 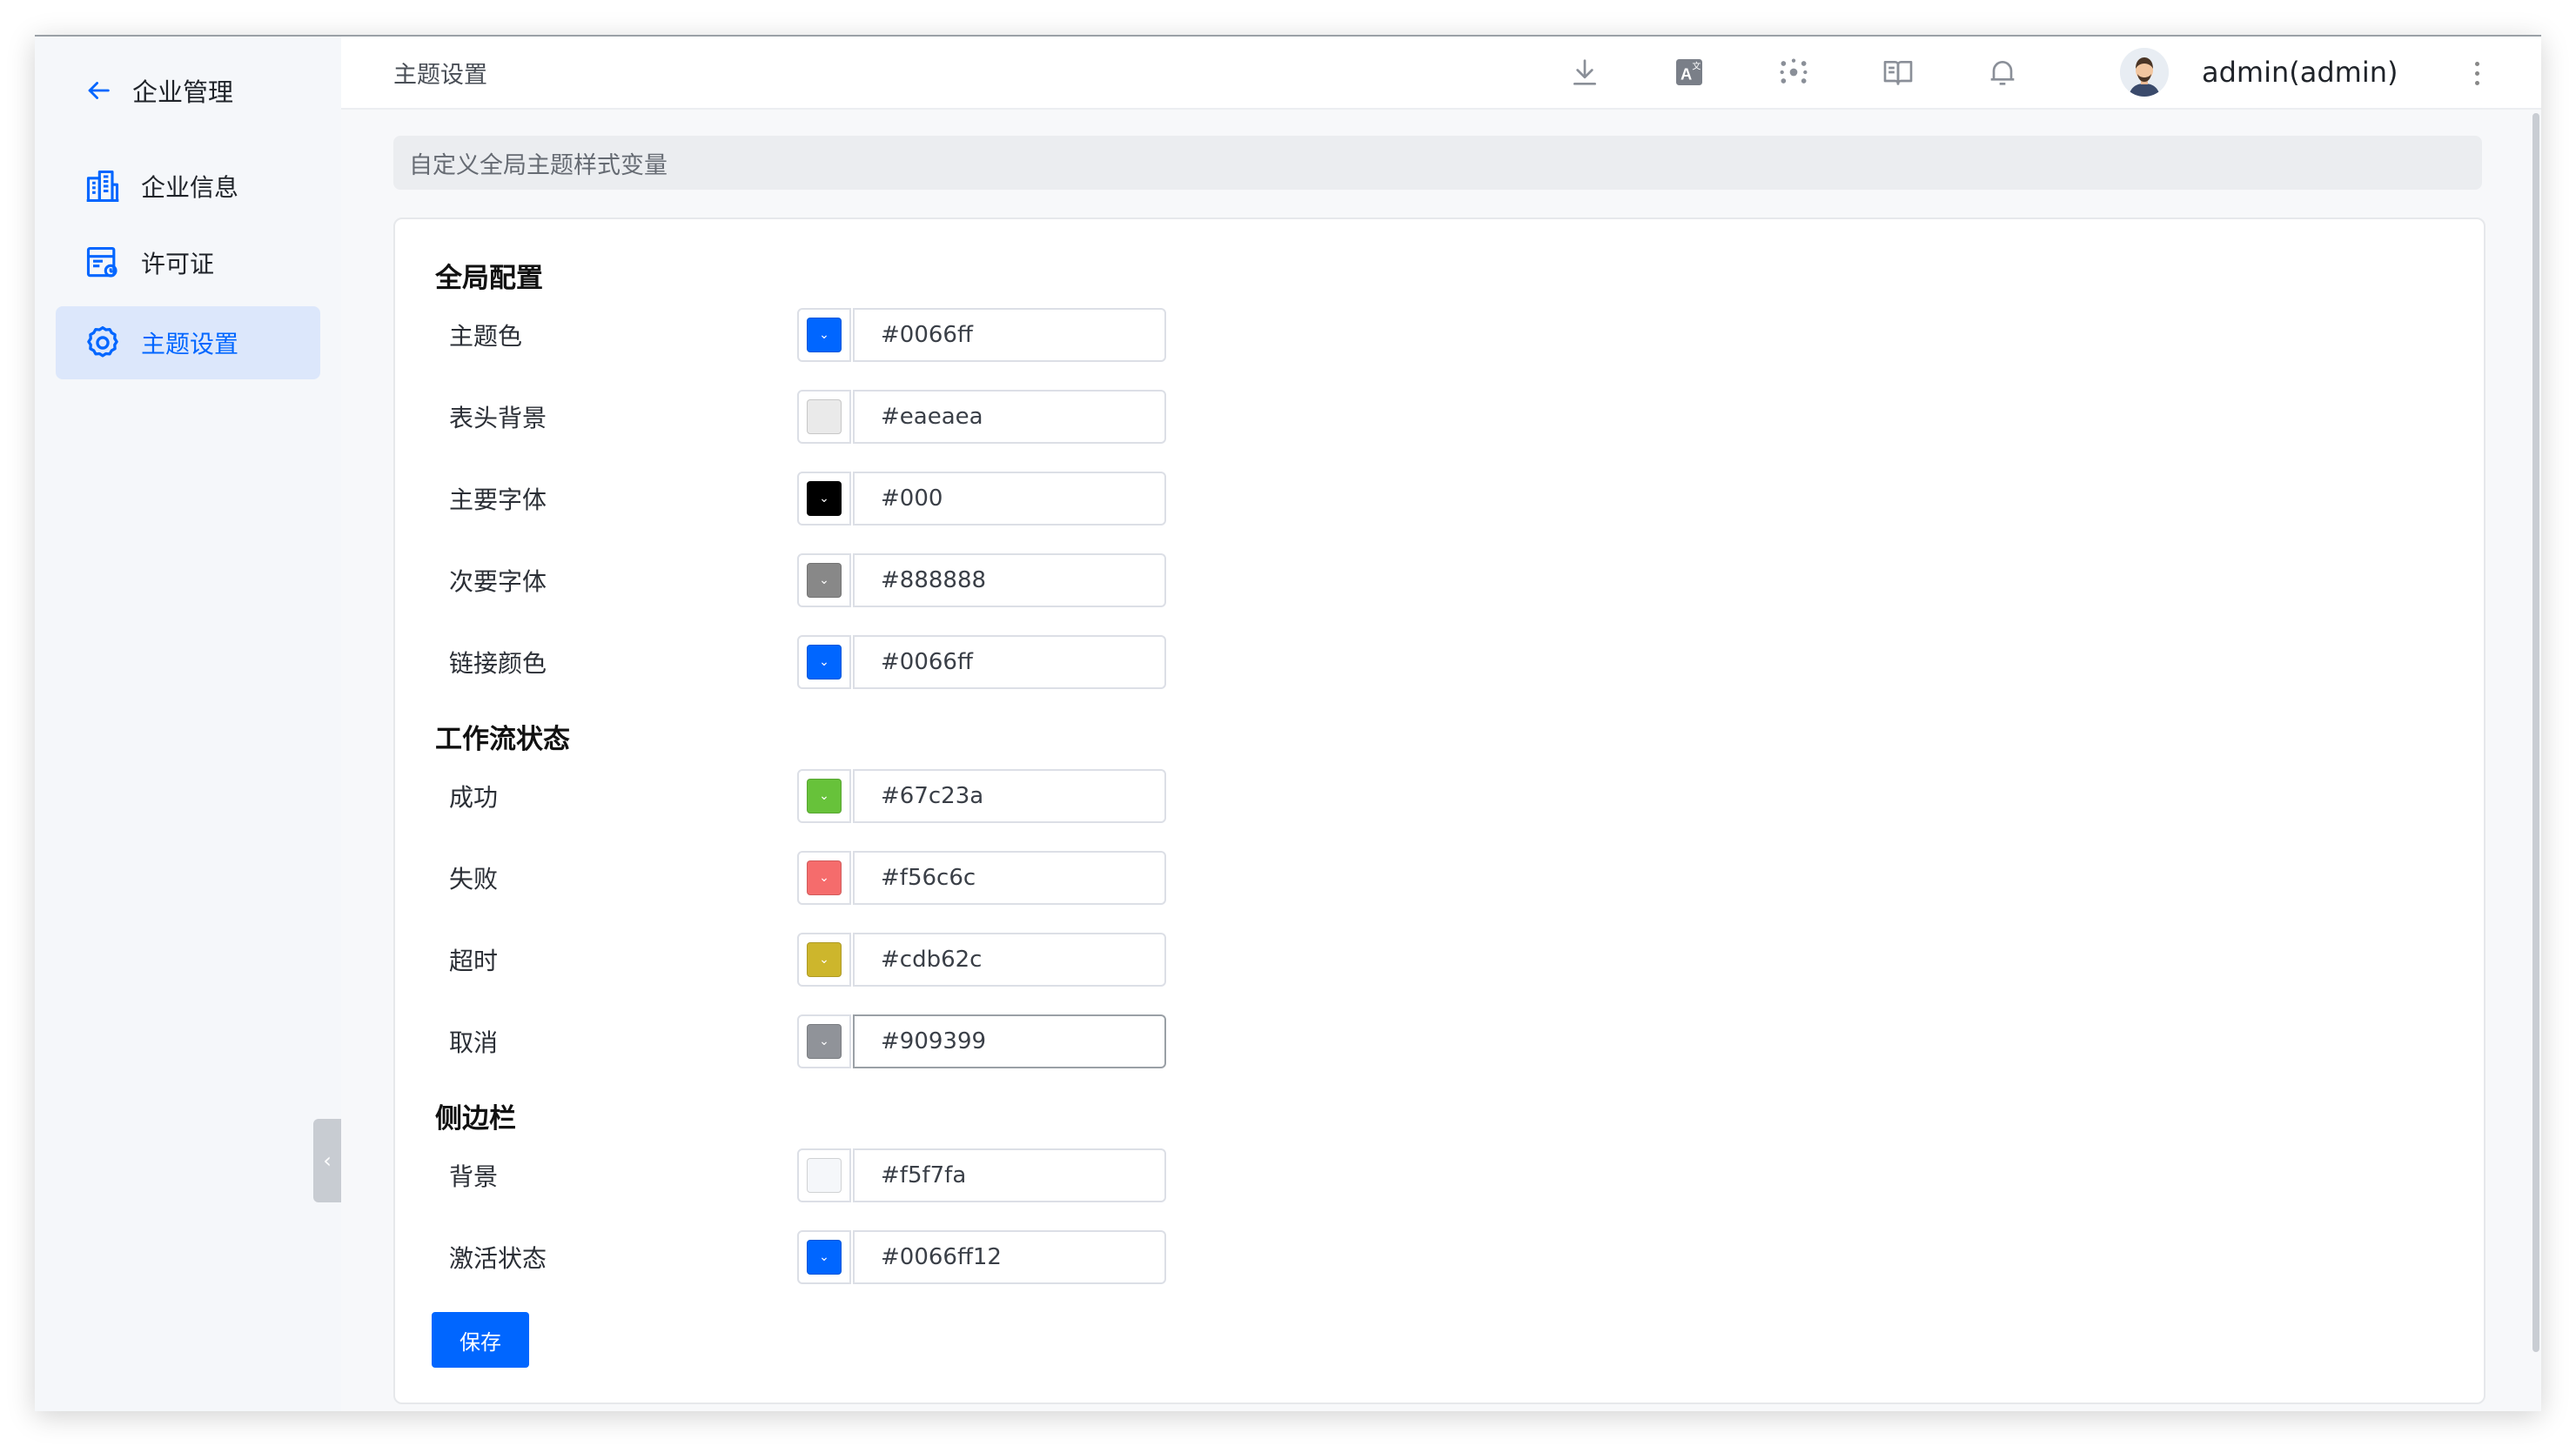 What do you see at coordinates (102, 341) in the screenshot?
I see `gear-icon` at bounding box center [102, 341].